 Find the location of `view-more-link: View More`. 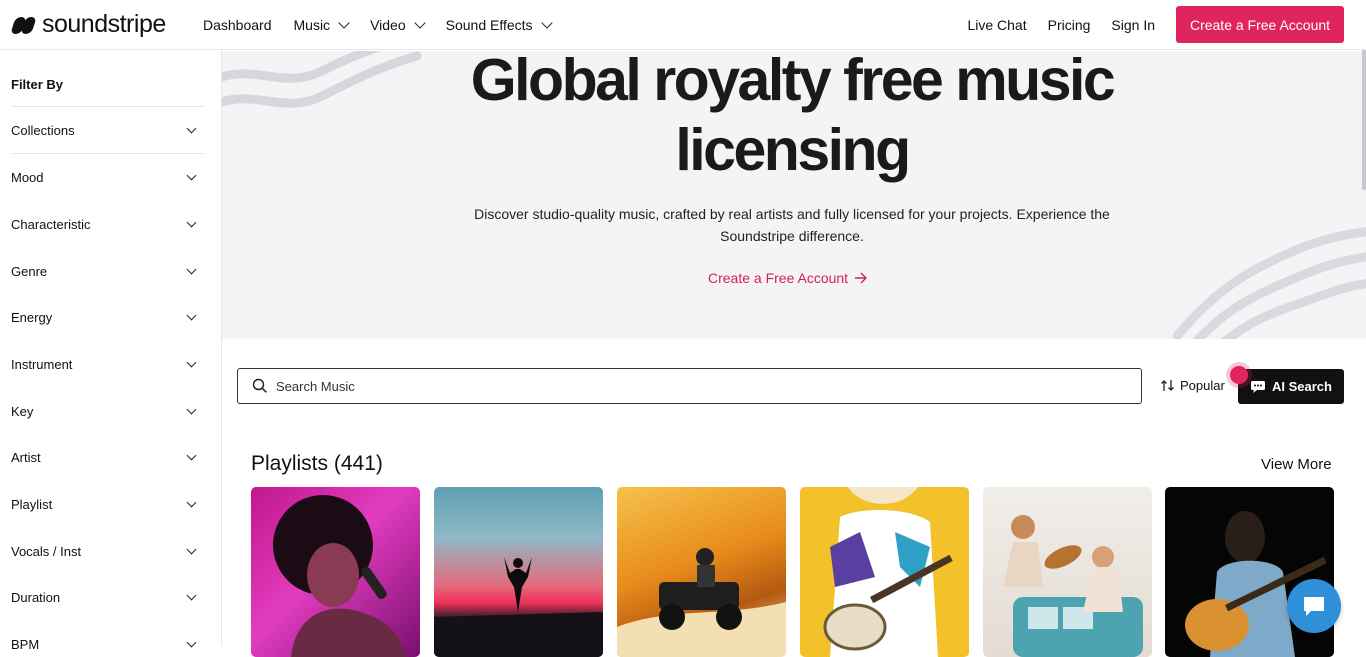

view-more-link: View More is located at coordinates (1296, 464).